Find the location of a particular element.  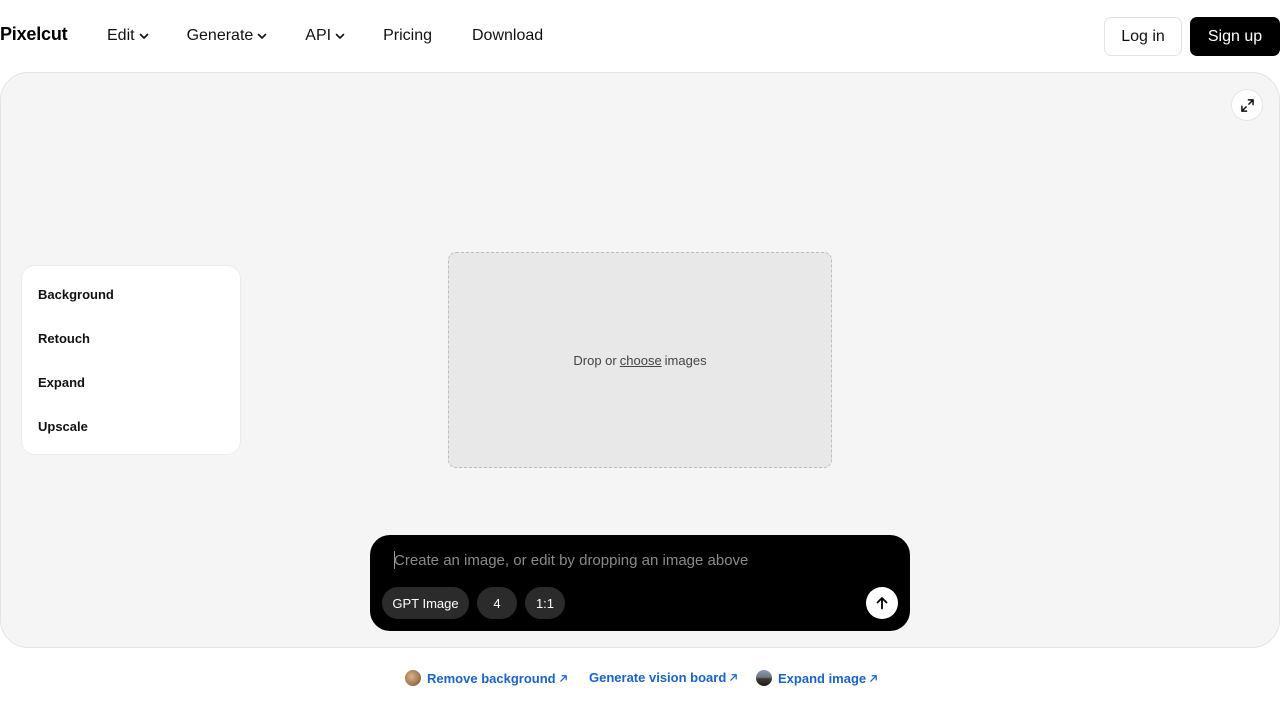

tool-upscale: Upscale is located at coordinates (63, 426).